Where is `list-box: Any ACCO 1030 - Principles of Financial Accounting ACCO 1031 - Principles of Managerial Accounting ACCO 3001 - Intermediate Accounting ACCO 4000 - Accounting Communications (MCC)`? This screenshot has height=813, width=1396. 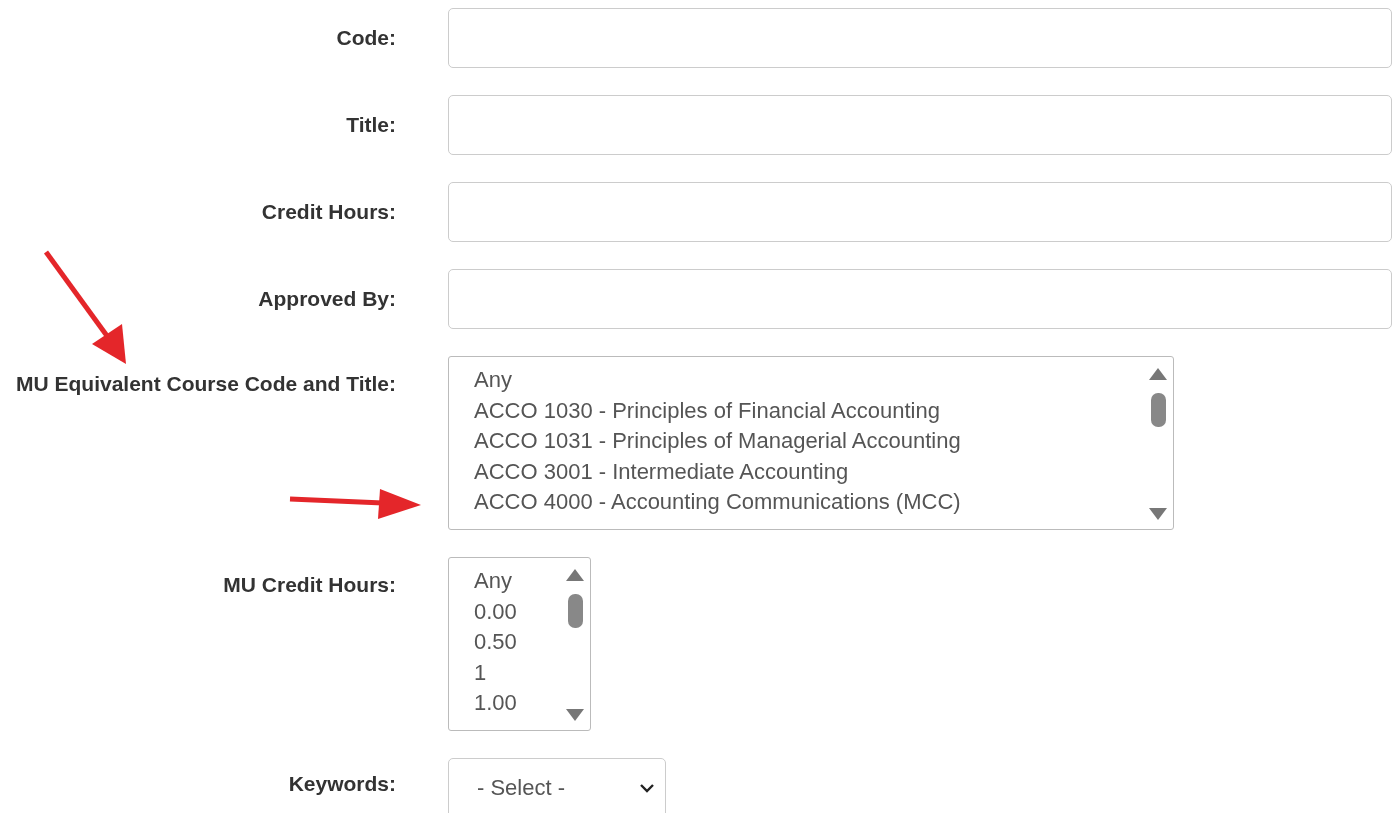 list-box: Any ACCO 1030 - Principles of Financial Accounting ACCO 1031 - Principles of Managerial Accounting ACCO 3001 - Intermediate Accounting ACCO 4000 - Accounting Communications (MCC) is located at coordinates (811, 443).